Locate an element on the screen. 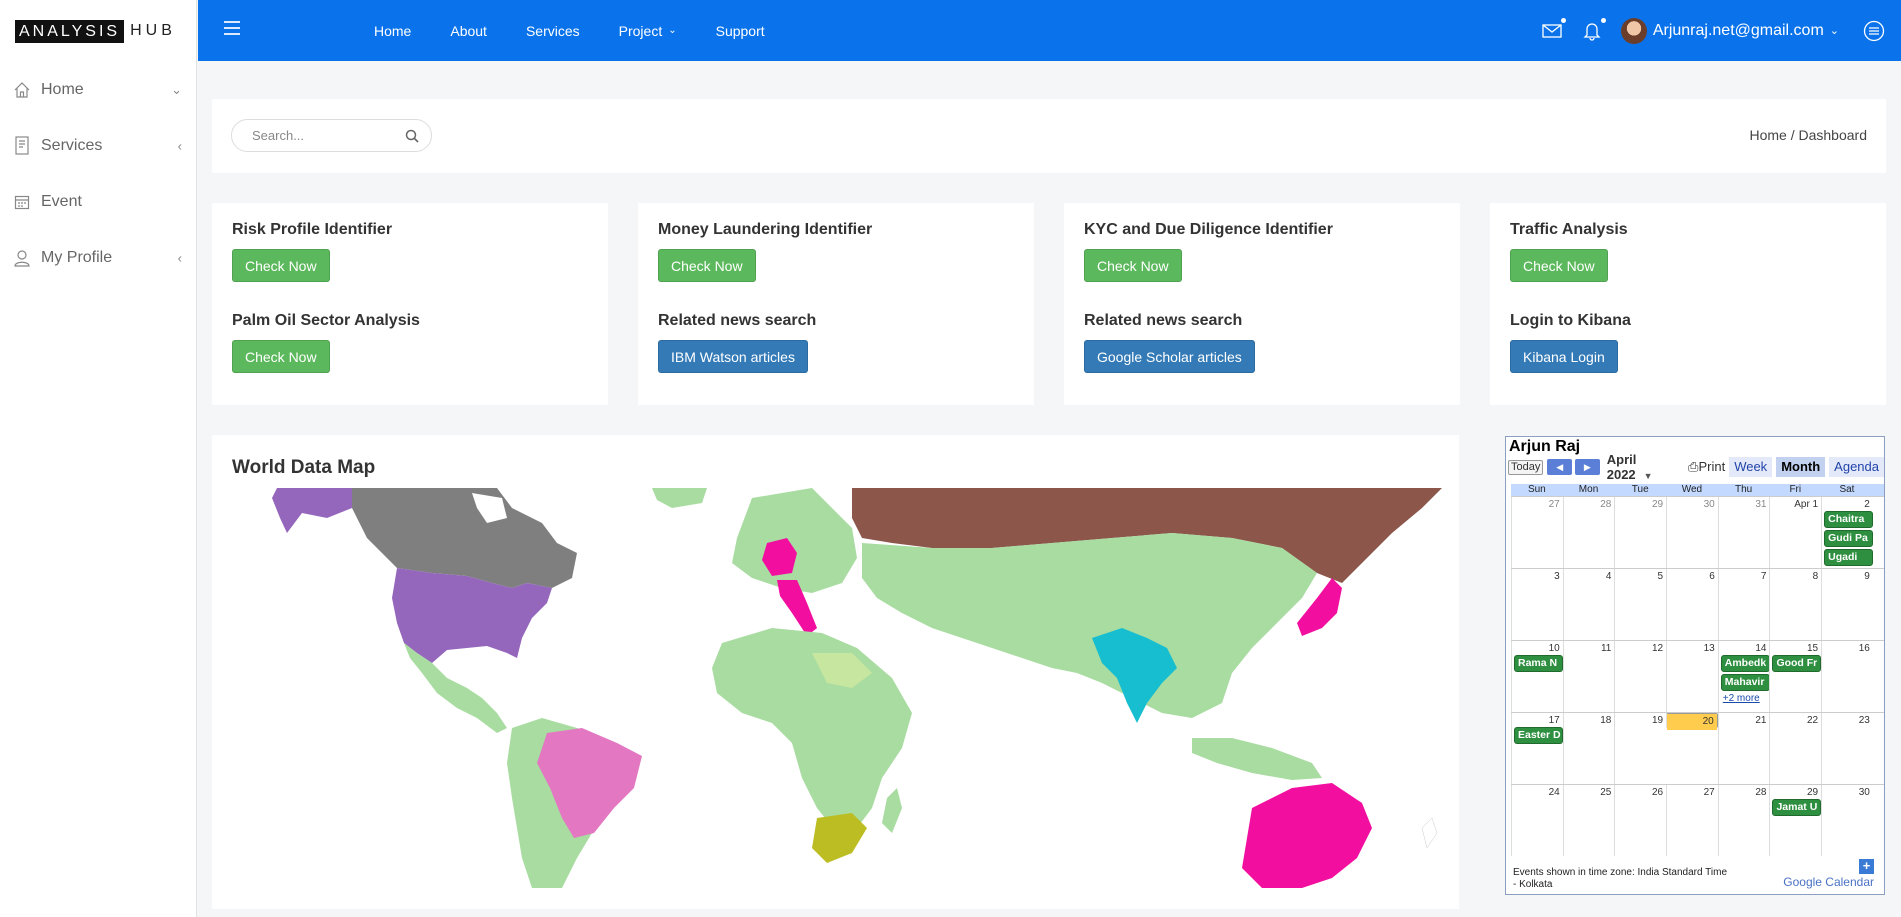 The image size is (1901, 917). calendar-day: 4 is located at coordinates (1588, 604).